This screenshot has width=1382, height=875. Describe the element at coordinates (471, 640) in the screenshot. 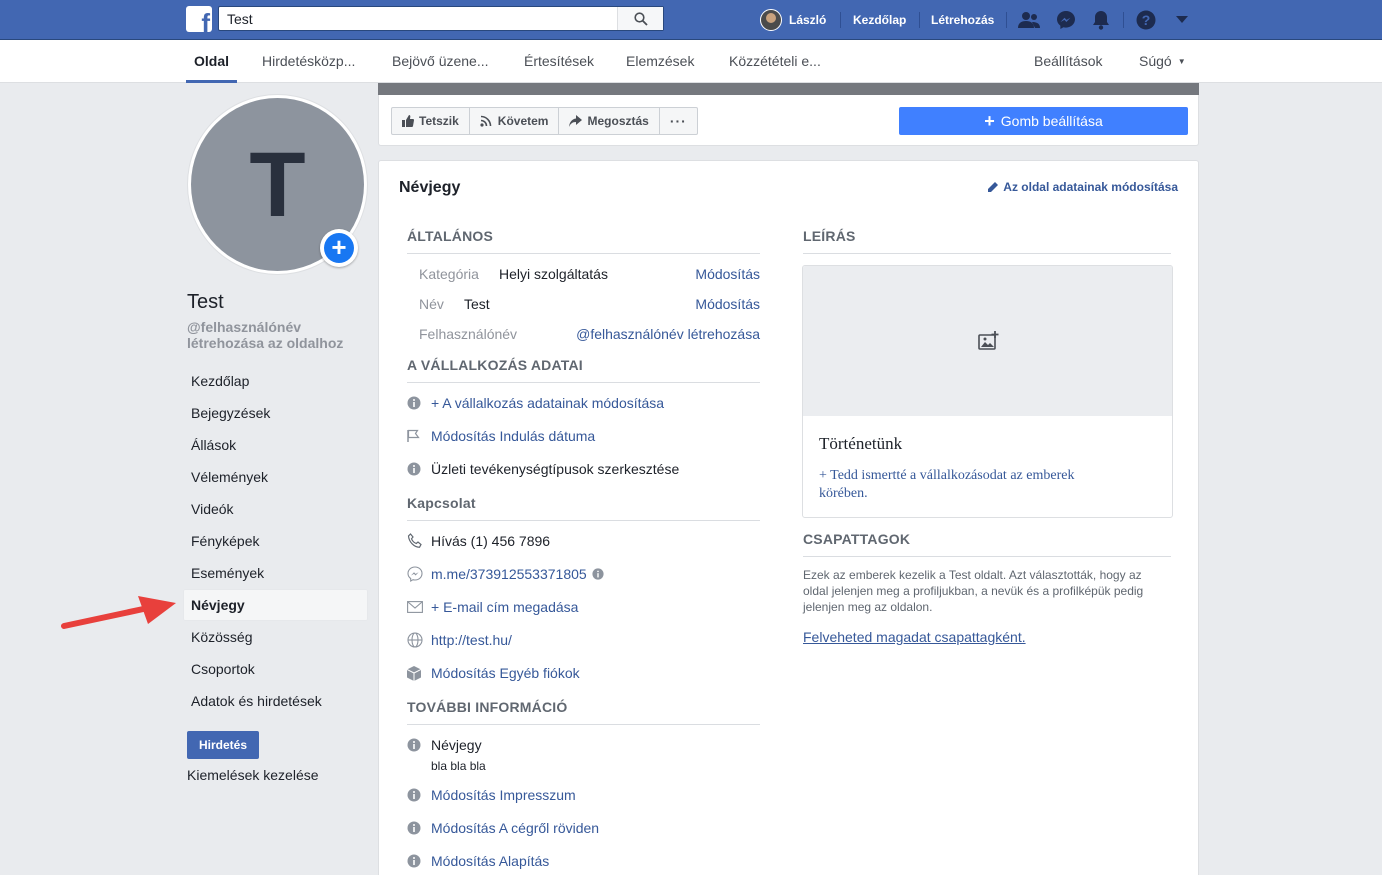

I see `website-link: http://test.hu/` at that location.